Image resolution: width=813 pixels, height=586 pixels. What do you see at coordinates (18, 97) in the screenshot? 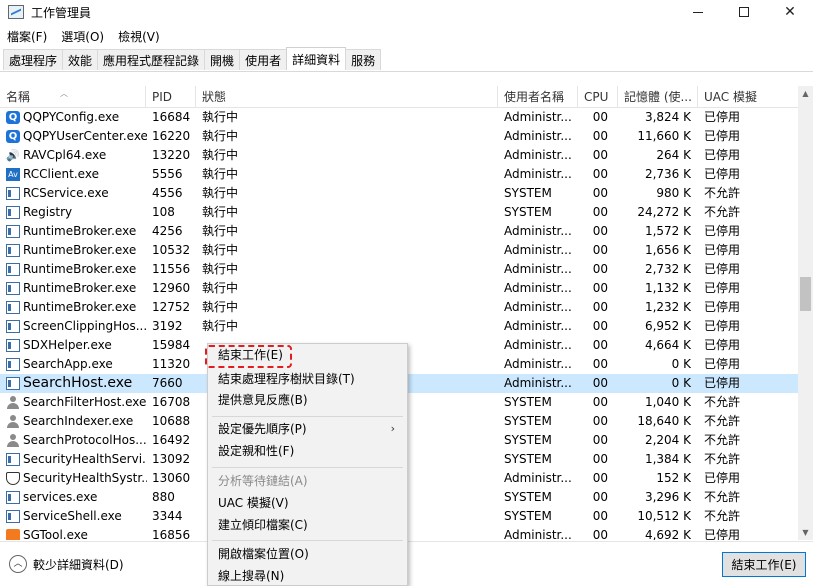
I see `column-header-name-label: 名稱` at bounding box center [18, 97].